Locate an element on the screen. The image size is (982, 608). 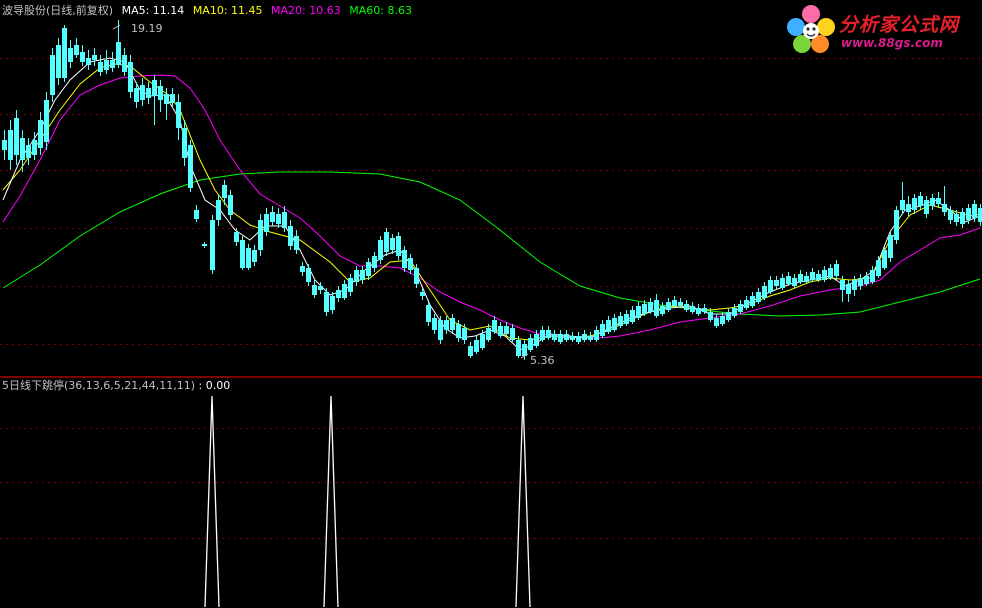
sub-indicator-label: 5日线下跳停(36,13,6,5,21,44,11,11) is located at coordinates (99, 385).